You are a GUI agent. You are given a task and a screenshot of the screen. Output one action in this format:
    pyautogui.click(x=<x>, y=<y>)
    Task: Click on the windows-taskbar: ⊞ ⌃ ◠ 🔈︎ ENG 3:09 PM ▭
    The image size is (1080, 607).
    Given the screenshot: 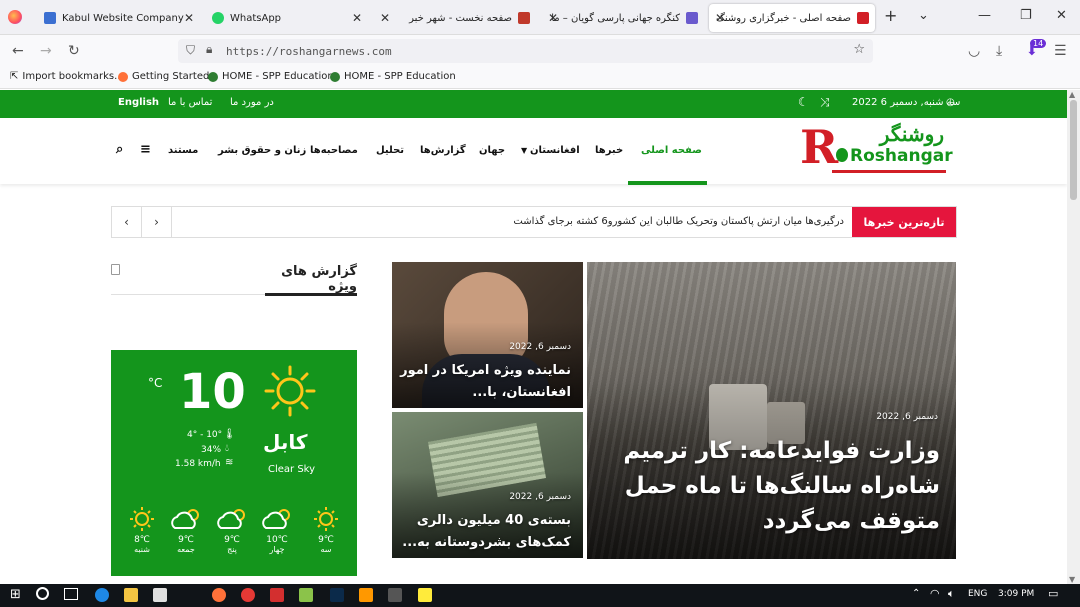 What is the action you would take?
    pyautogui.click(x=540, y=595)
    